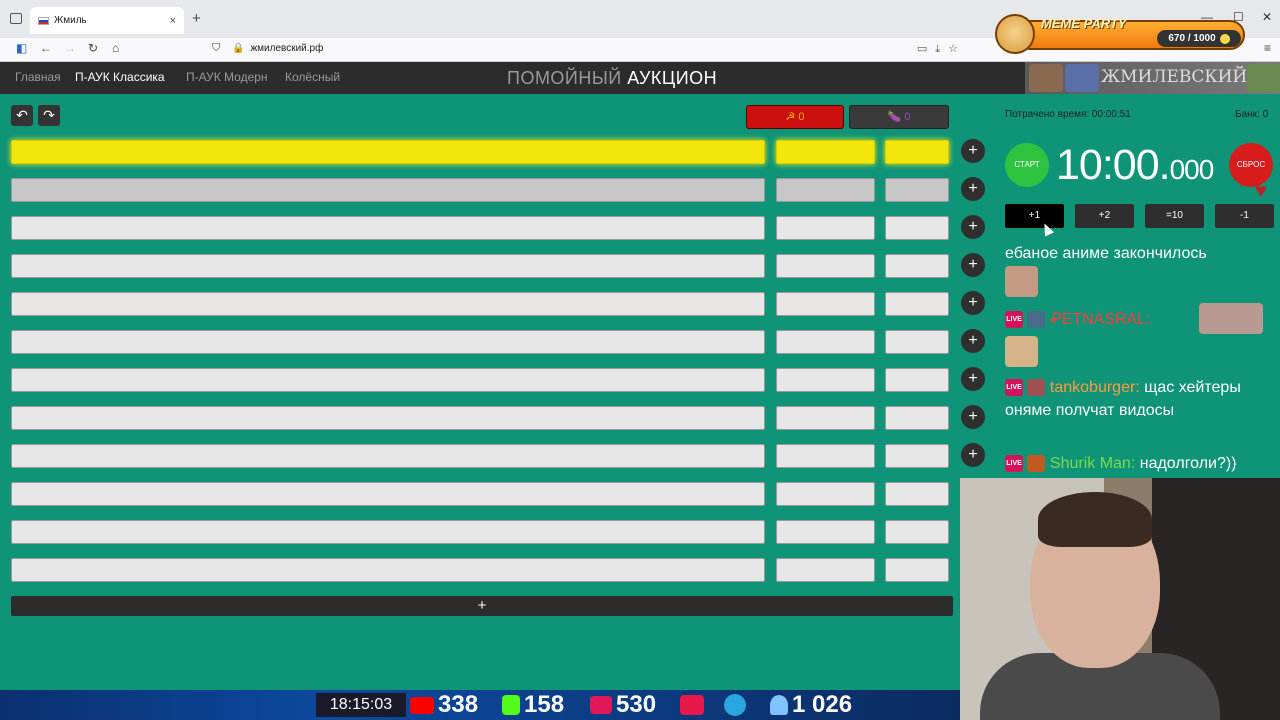  What do you see at coordinates (1252, 114) in the screenshot?
I see `bank-label: Банк: 0` at bounding box center [1252, 114].